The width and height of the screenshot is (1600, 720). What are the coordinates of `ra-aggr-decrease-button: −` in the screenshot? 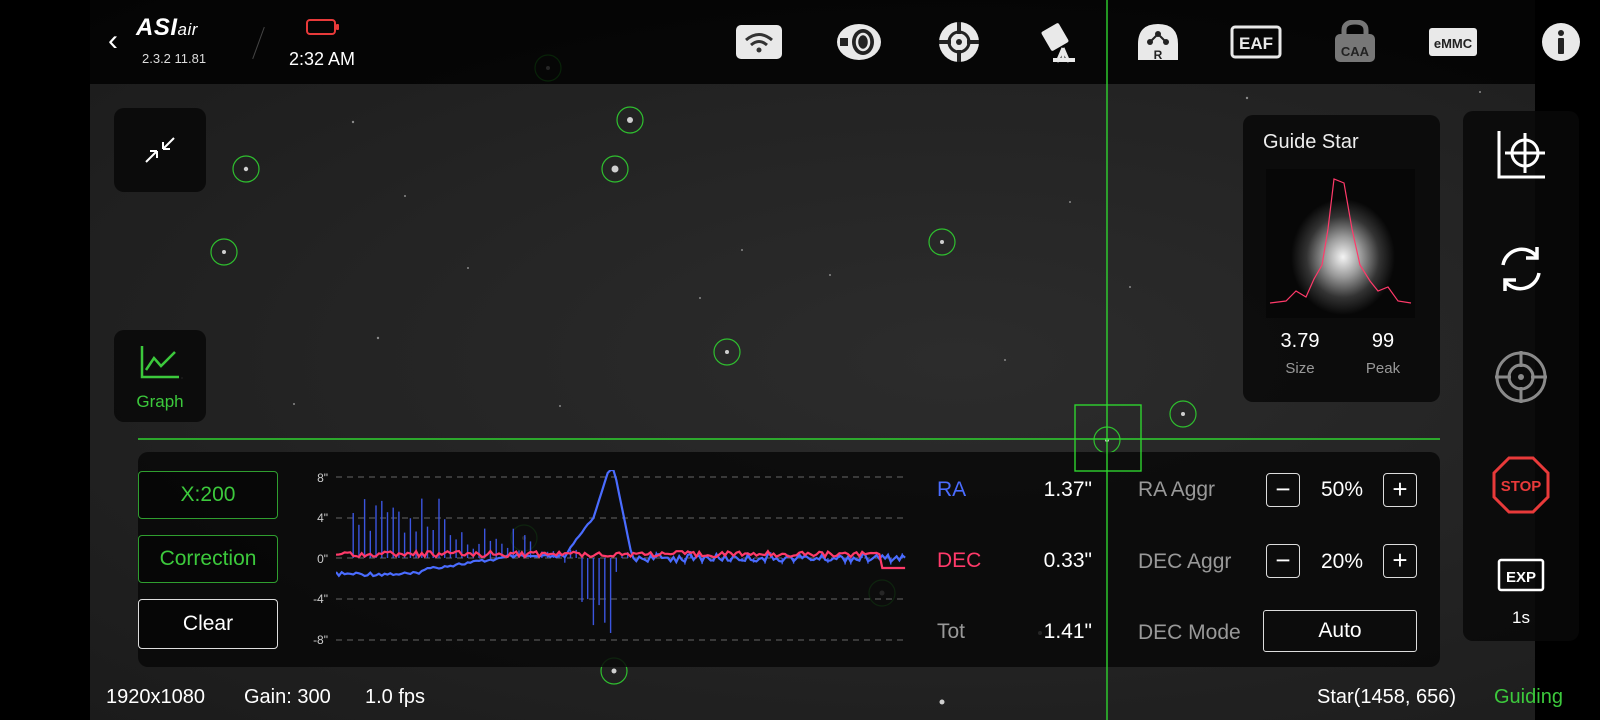 It's located at (1283, 490).